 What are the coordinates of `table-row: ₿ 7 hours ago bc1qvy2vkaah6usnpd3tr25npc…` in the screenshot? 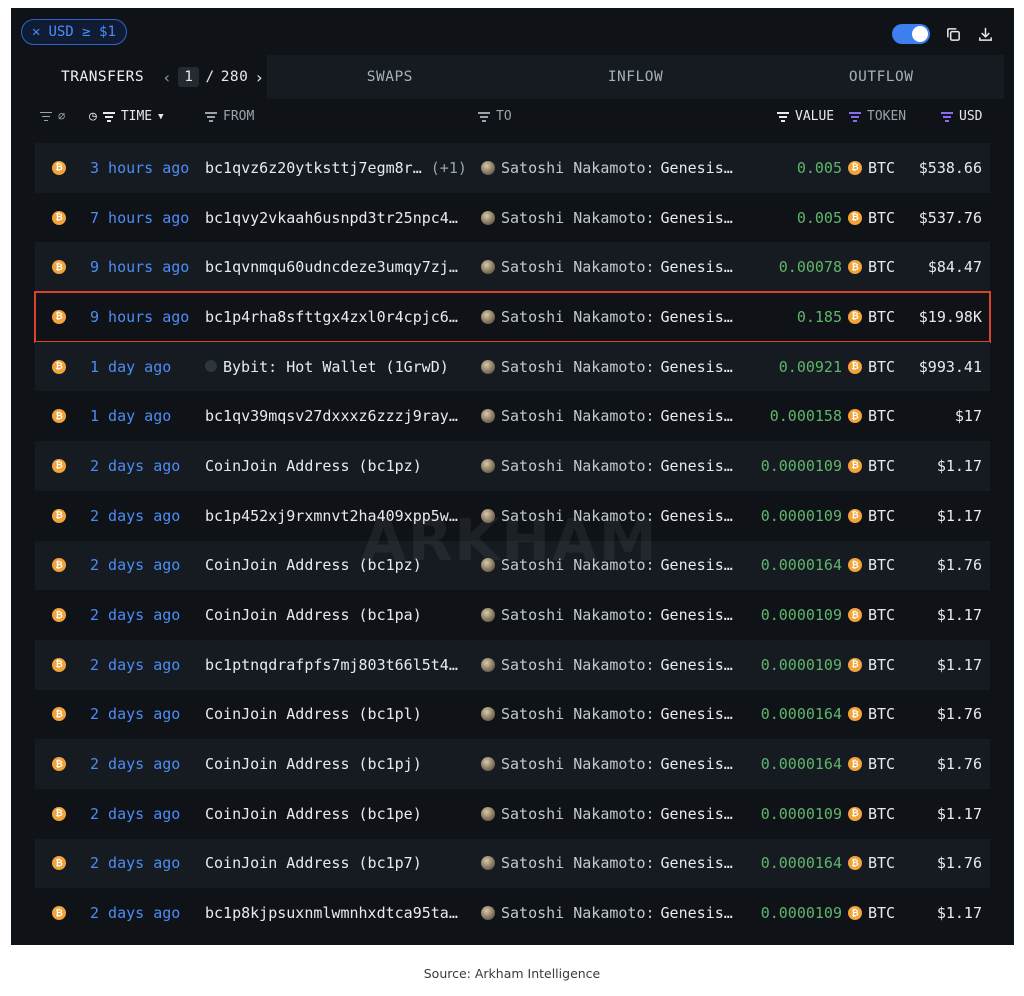 It's located at (512, 217).